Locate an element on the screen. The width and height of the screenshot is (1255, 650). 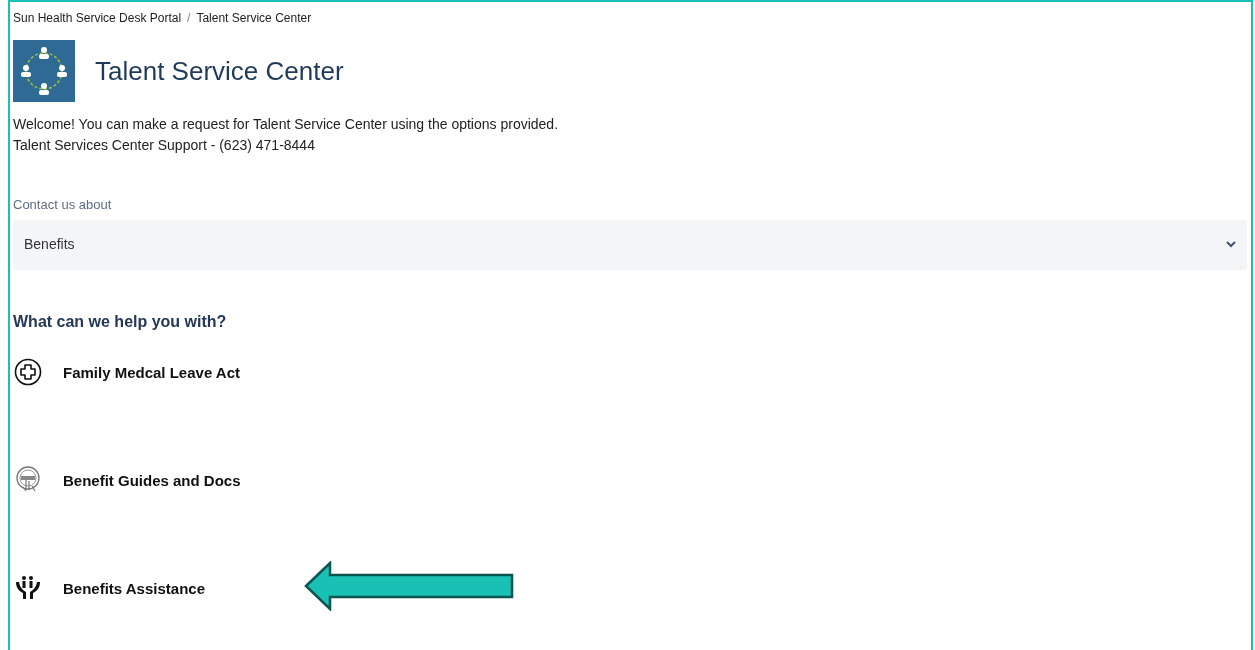
section-heading: What can we help you with? is located at coordinates (120, 321).